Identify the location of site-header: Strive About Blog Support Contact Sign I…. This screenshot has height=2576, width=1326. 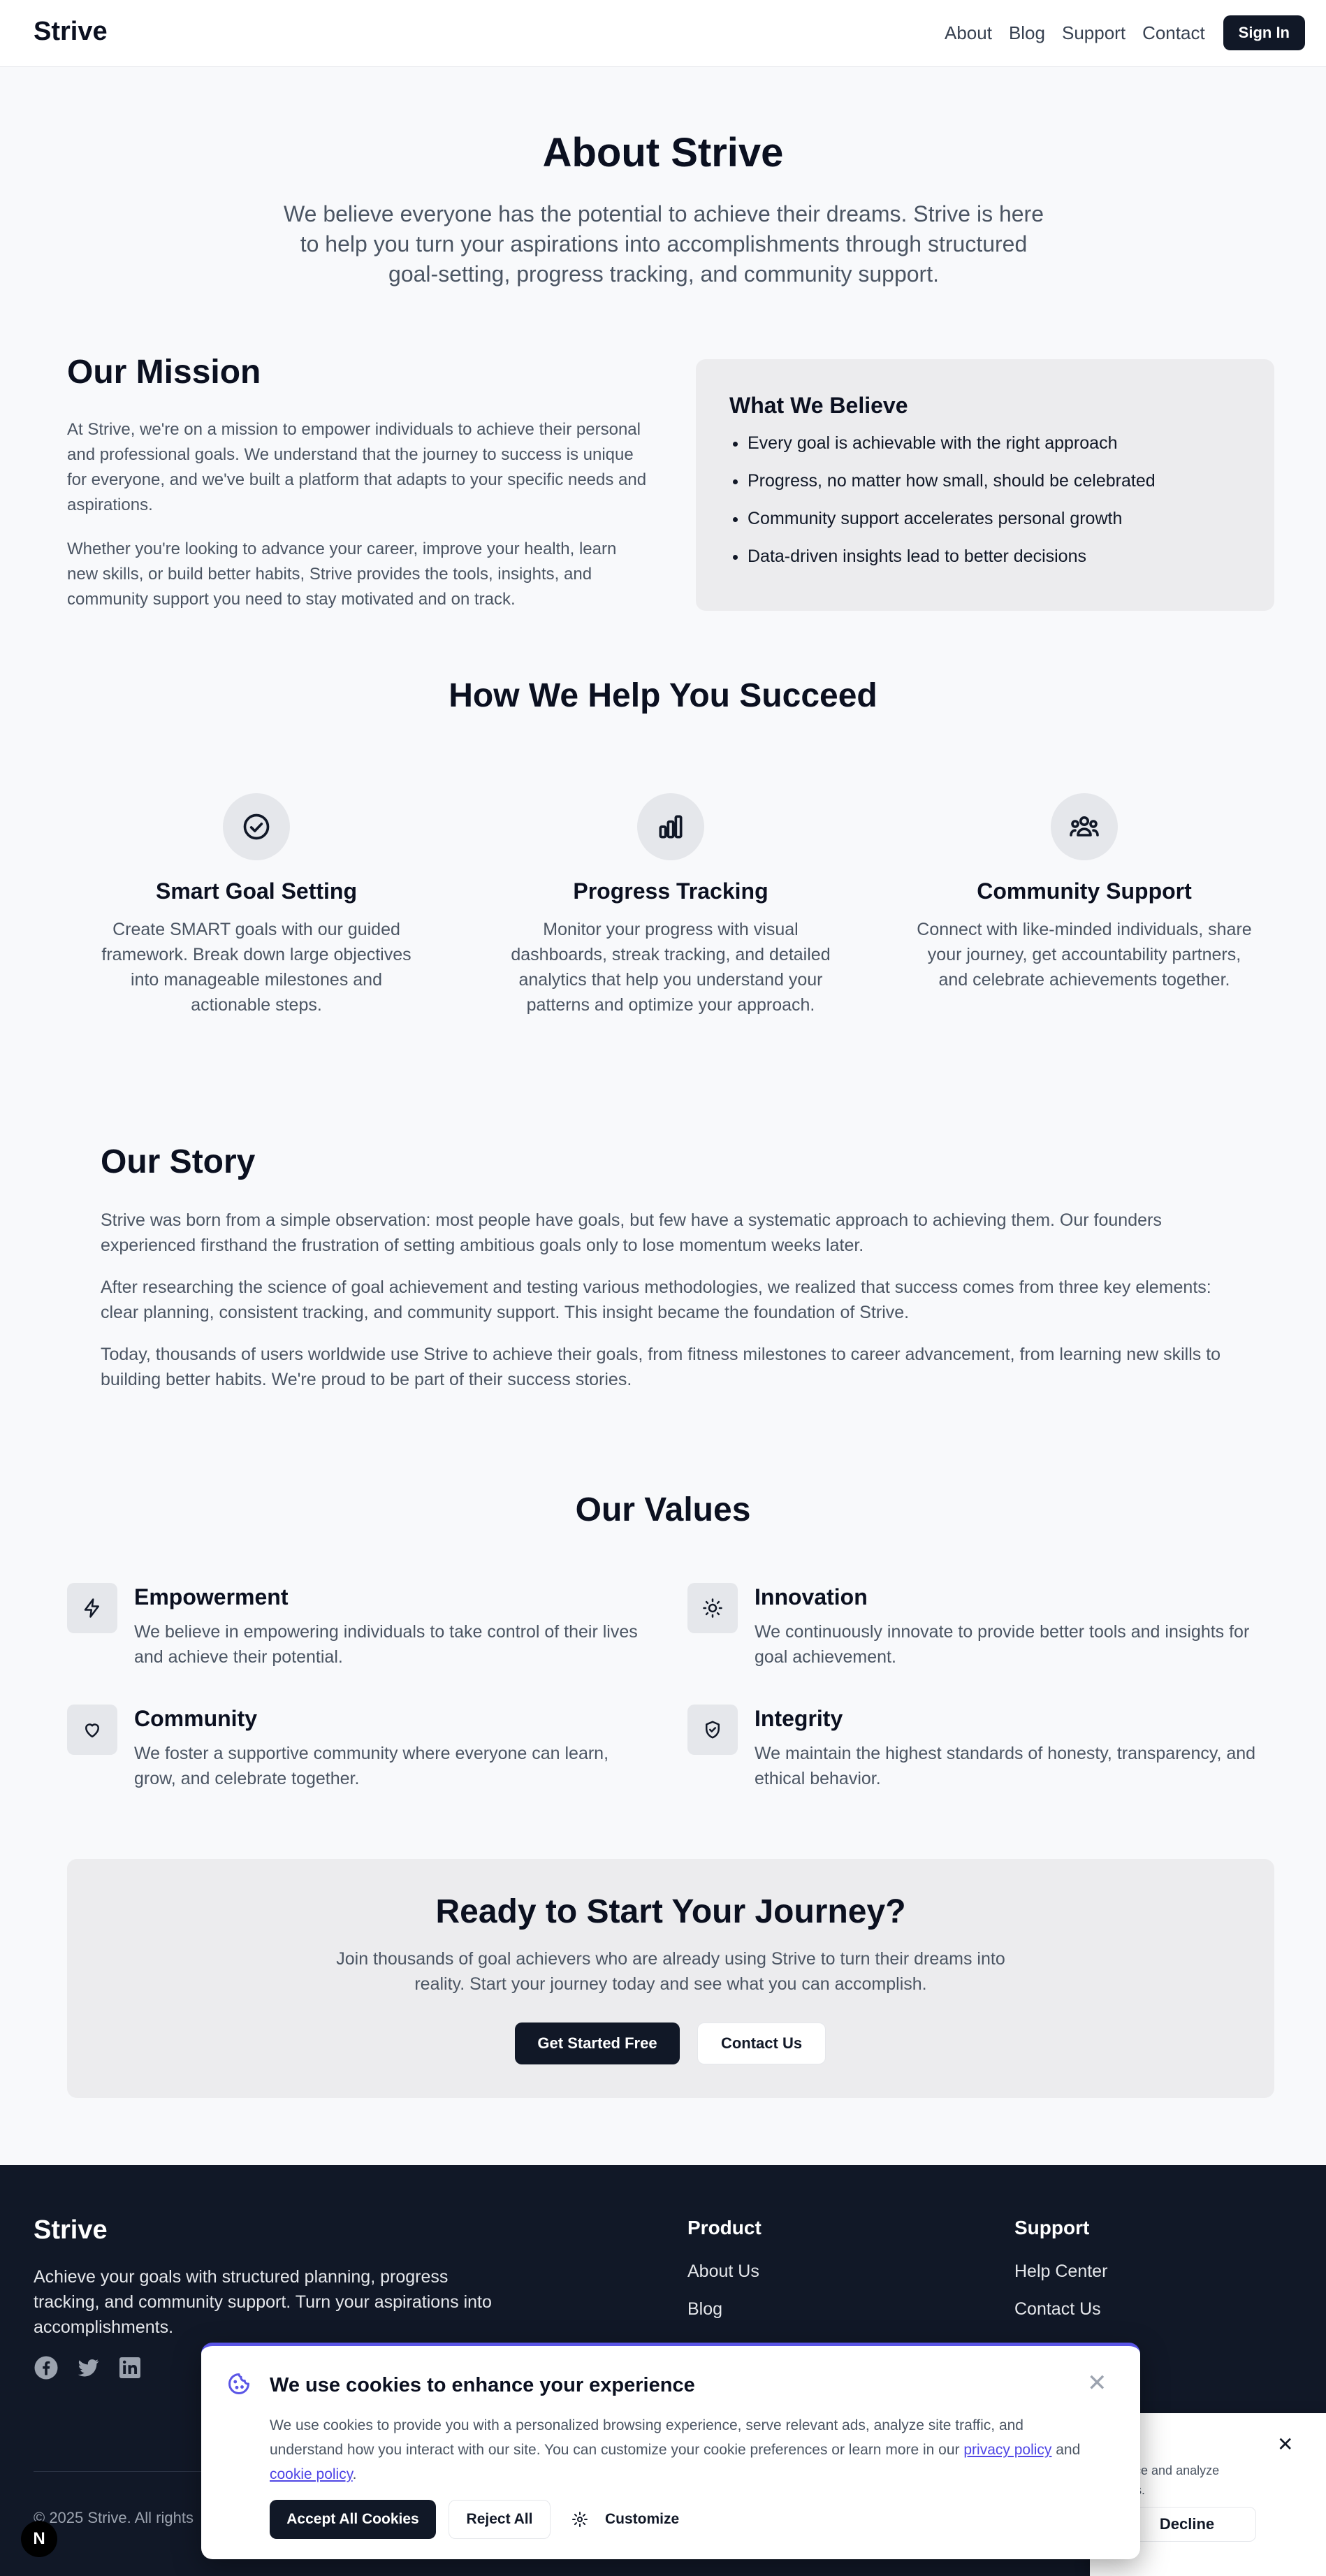
(663, 33).